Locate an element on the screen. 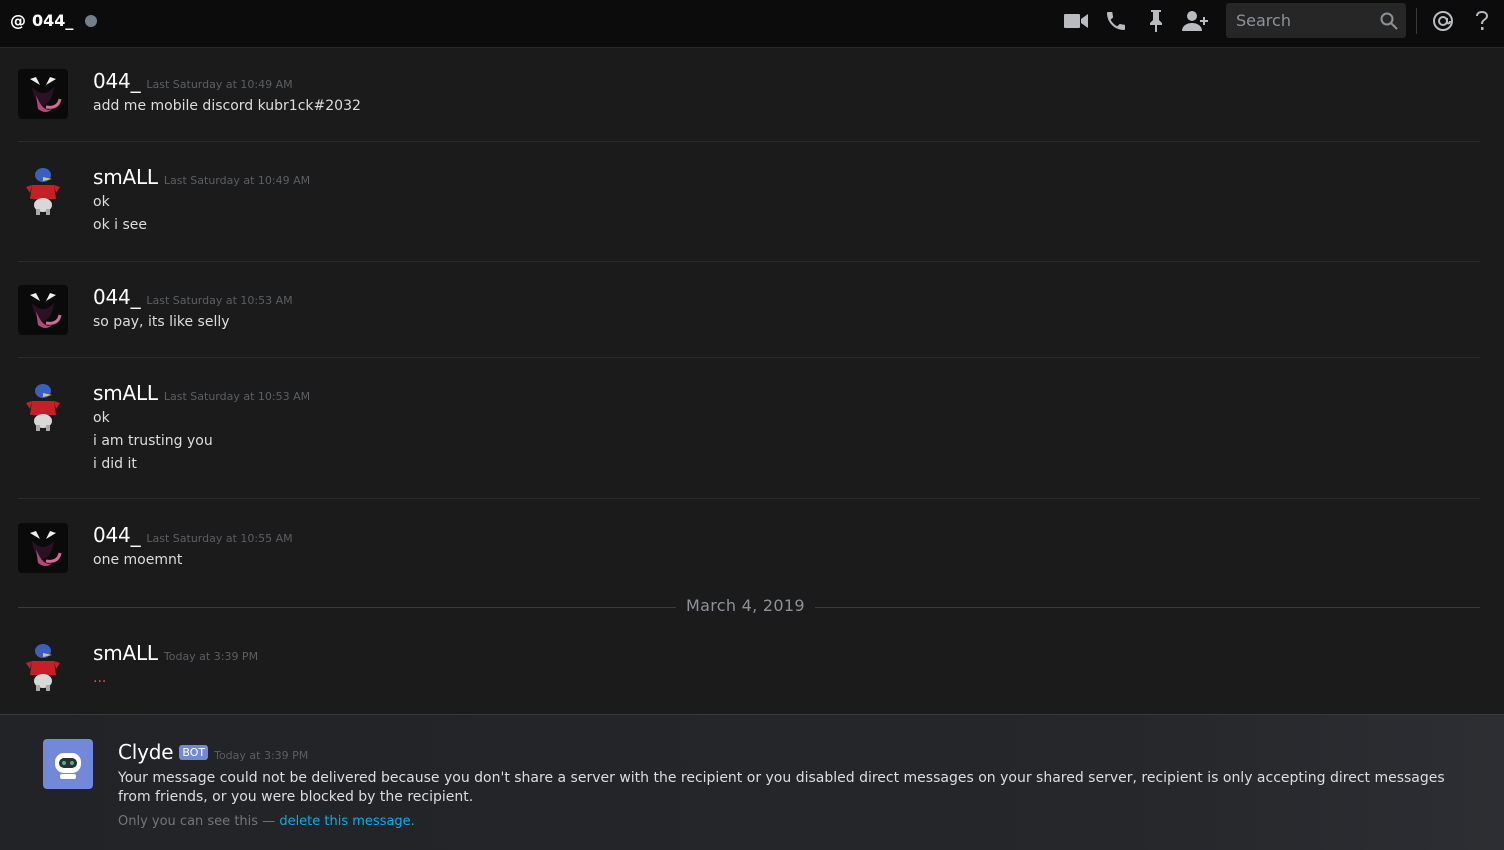  header-divider is located at coordinates (1416, 21).